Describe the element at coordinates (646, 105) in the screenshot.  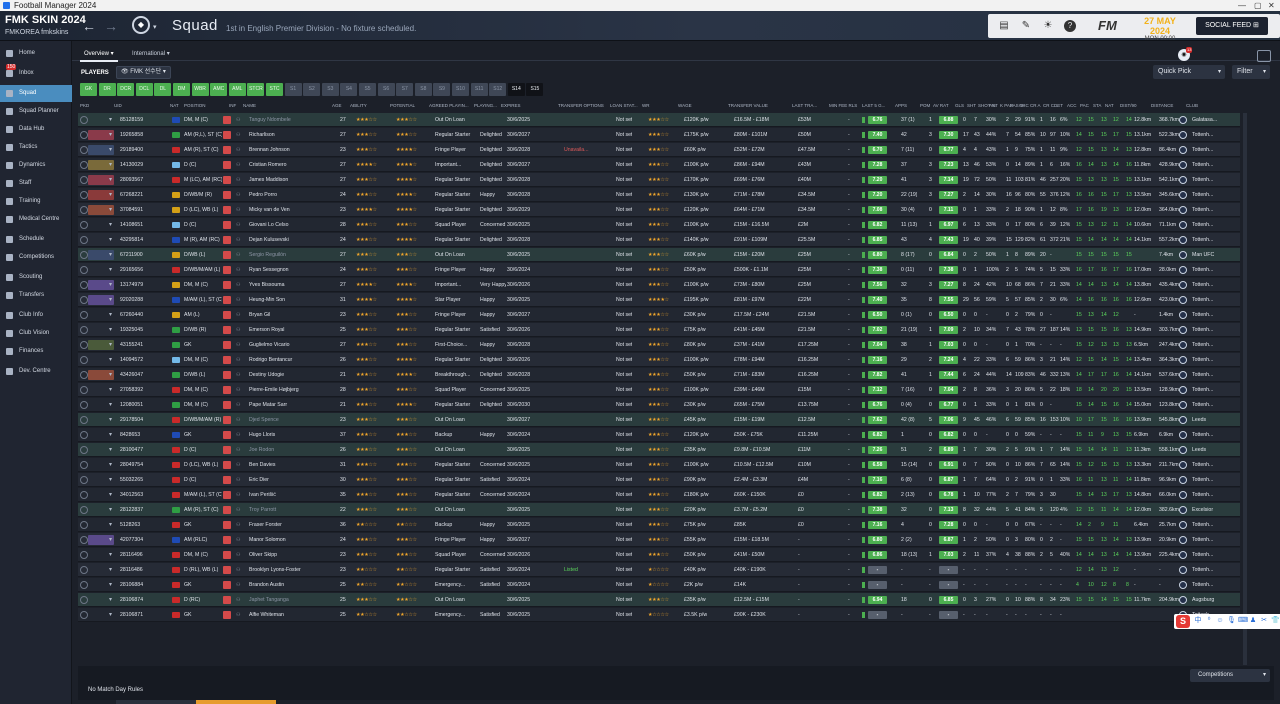
I see `column-header: WR` at that location.